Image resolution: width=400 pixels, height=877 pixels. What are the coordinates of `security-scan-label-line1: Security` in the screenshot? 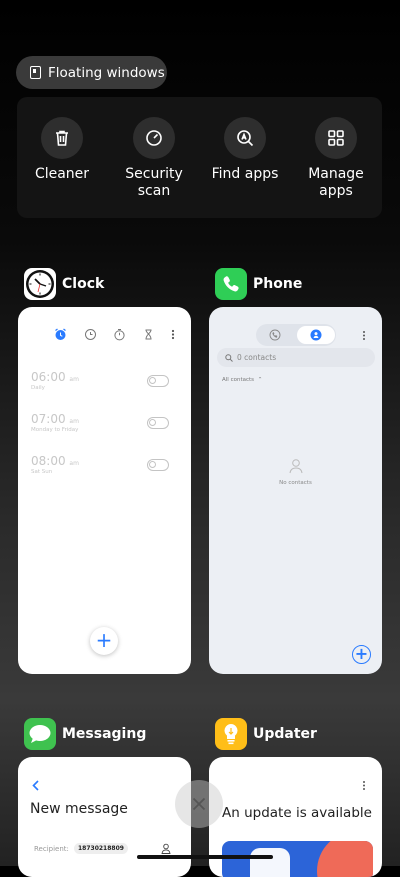 It's located at (154, 174).